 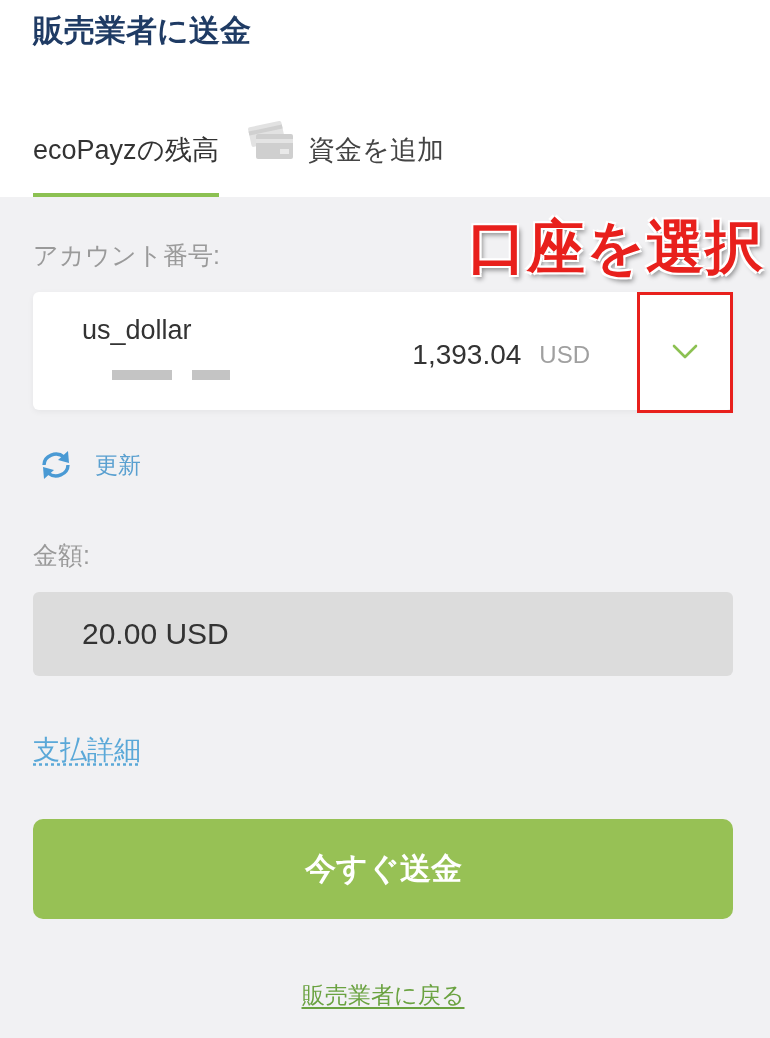 What do you see at coordinates (61, 555) in the screenshot?
I see `field-label: 金額:` at bounding box center [61, 555].